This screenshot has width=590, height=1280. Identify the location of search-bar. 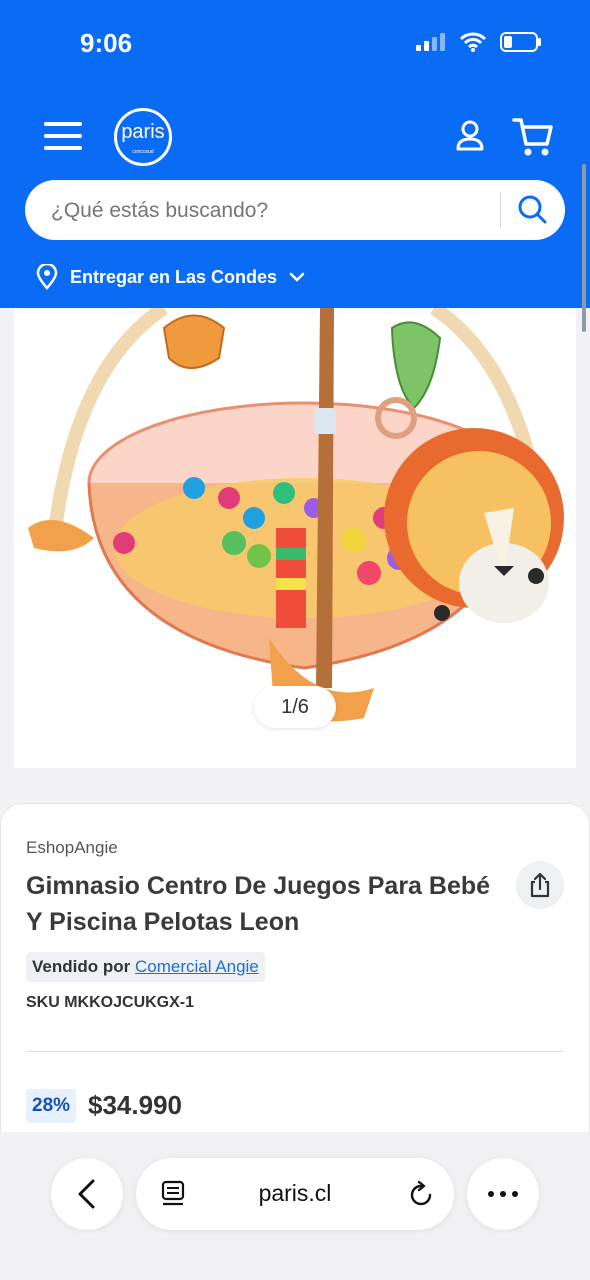
(295, 210).